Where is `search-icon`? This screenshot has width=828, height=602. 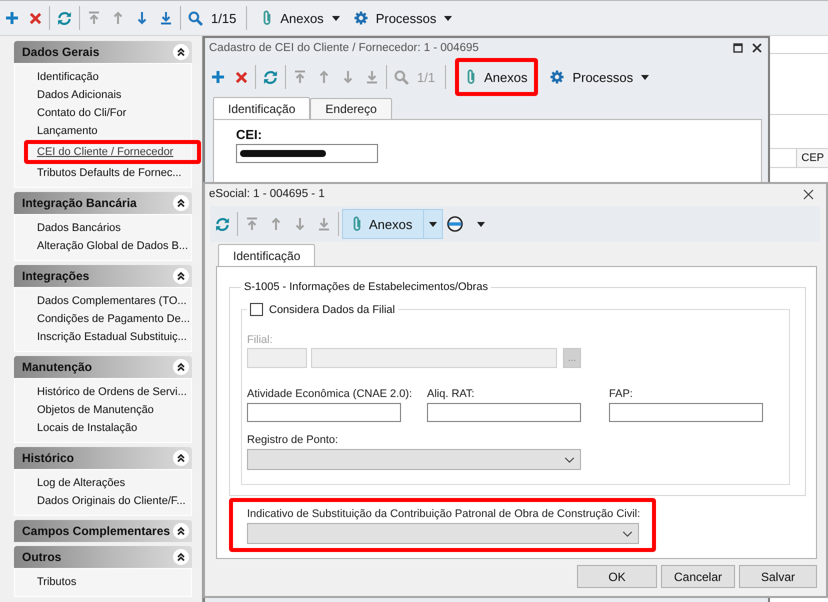
search-icon is located at coordinates (195, 18).